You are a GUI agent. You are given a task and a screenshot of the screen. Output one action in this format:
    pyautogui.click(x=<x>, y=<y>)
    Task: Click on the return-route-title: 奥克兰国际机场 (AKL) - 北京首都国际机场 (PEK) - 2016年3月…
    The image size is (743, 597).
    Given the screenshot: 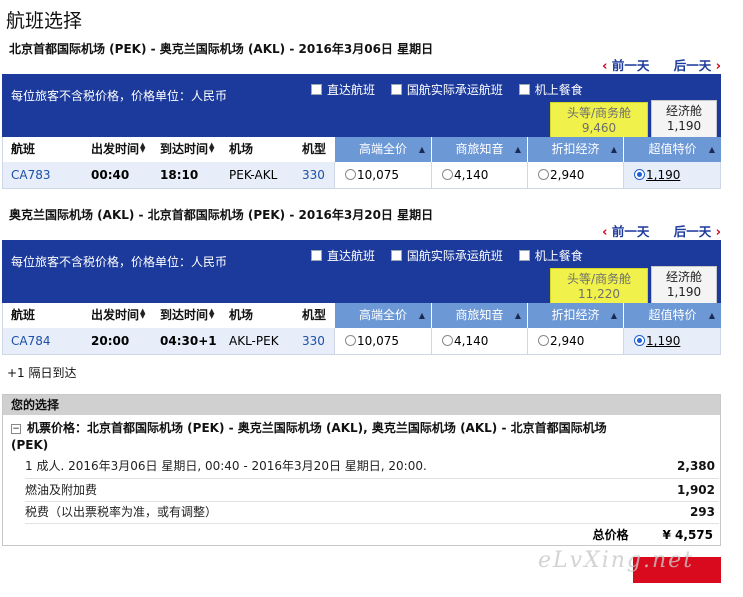 What is the action you would take?
    pyautogui.click(x=221, y=215)
    